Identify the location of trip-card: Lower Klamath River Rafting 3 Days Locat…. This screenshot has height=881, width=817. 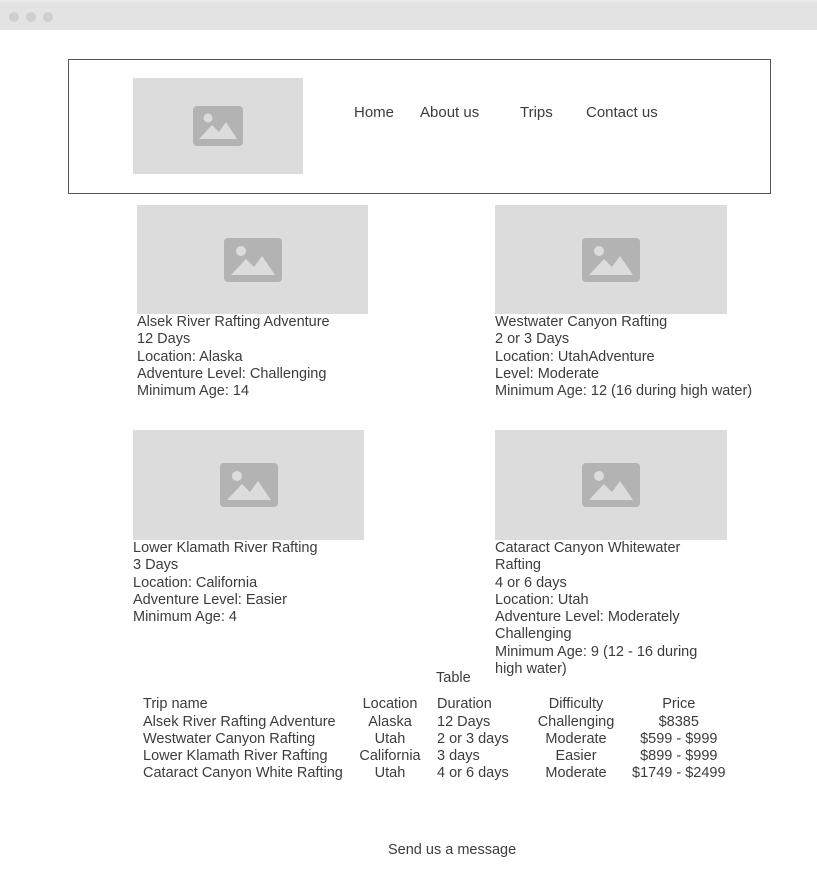
(225, 583).